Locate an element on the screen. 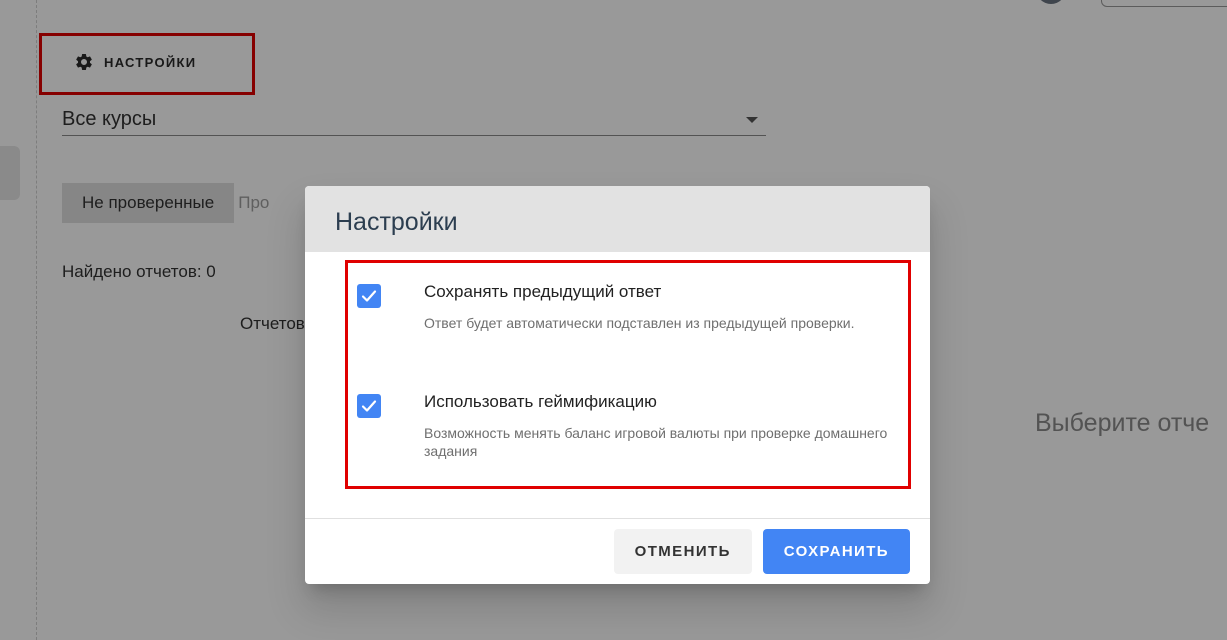 This screenshot has width=1227, height=640. dialog-actions: ОТМЕНИТЬ СОХРАНИТЬ is located at coordinates (761, 551).